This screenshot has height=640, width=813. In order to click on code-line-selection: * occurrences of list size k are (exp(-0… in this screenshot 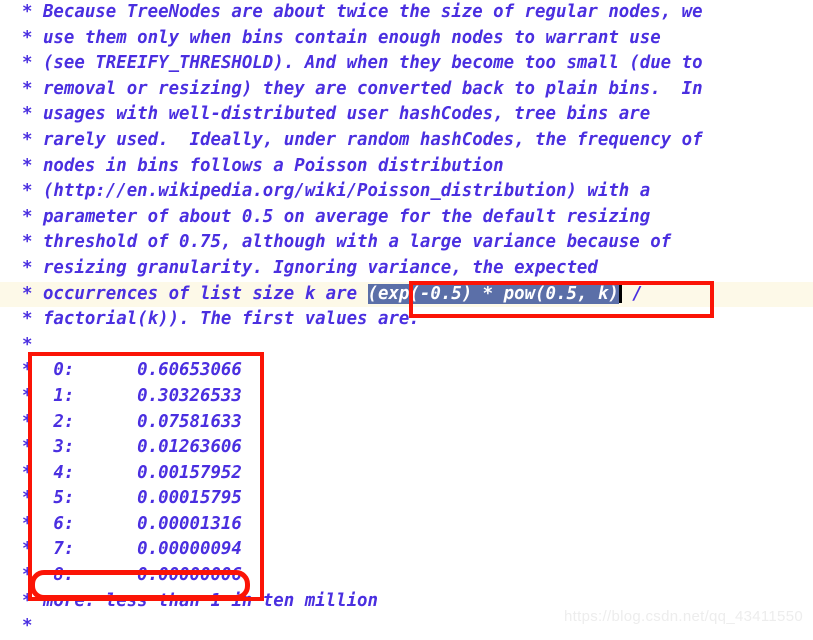, I will do `click(406, 294)`.